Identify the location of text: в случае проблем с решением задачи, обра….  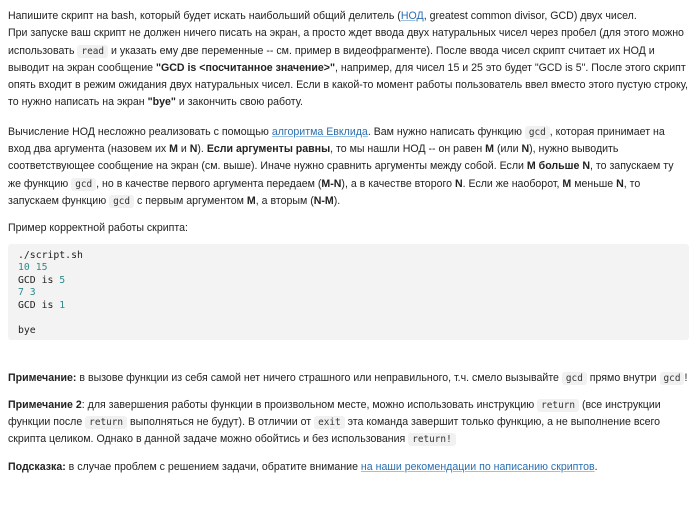
(213, 466).